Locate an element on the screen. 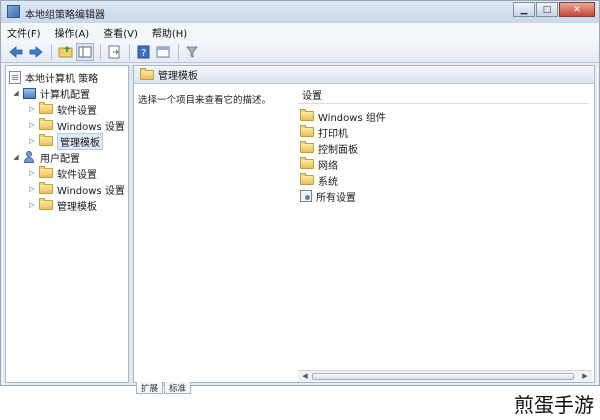 The image size is (600, 420). list-item-control-panel: 控制面板 is located at coordinates (329, 148).